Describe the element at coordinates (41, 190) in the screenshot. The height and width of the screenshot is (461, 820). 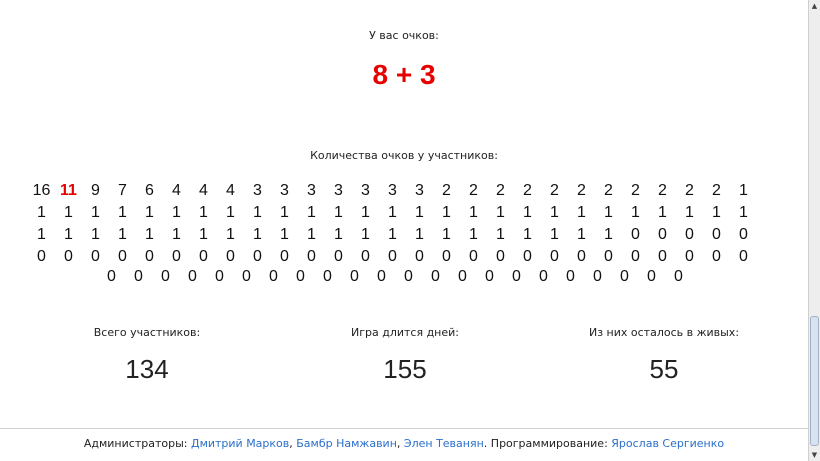
I see `points-value: 16` at that location.